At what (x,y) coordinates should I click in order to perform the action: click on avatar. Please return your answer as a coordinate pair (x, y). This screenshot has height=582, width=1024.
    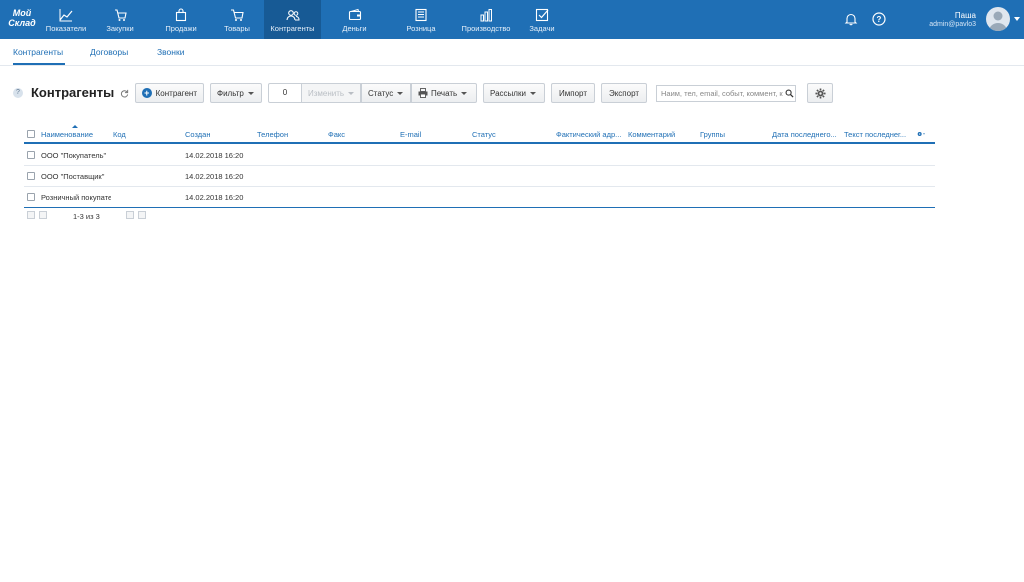
    Looking at the image, I should click on (998, 19).